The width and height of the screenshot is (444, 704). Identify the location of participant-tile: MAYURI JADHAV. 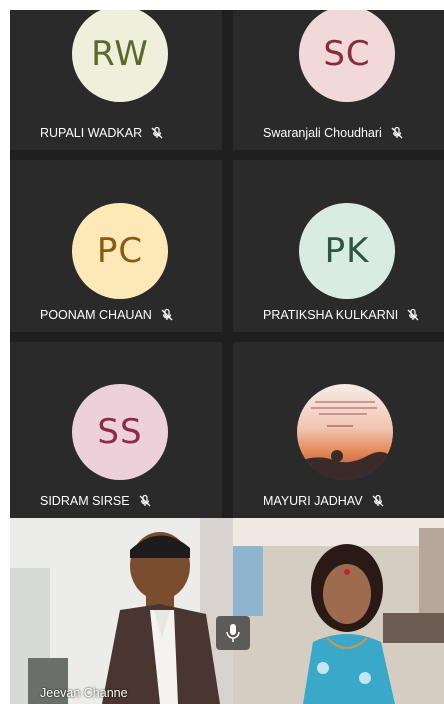
(338, 430).